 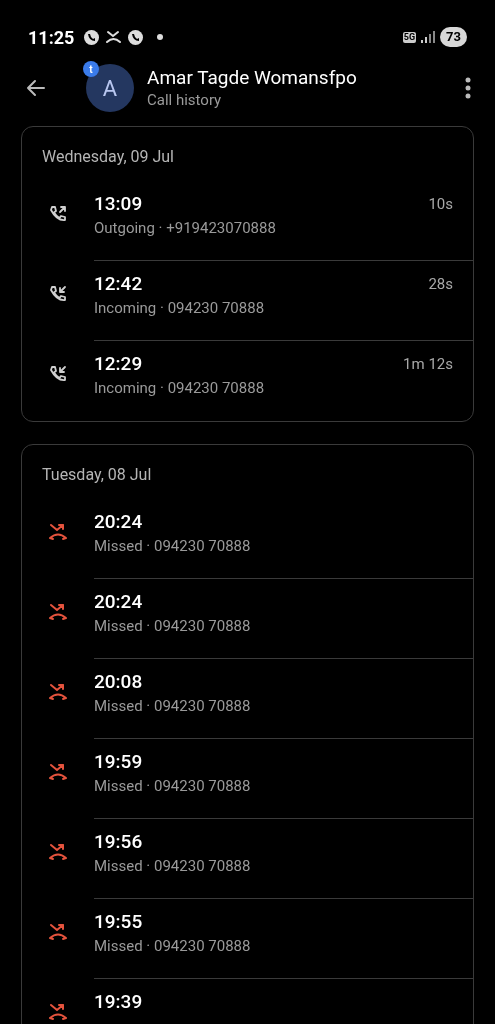 What do you see at coordinates (118, 1002) in the screenshot?
I see `call-time: 19:39` at bounding box center [118, 1002].